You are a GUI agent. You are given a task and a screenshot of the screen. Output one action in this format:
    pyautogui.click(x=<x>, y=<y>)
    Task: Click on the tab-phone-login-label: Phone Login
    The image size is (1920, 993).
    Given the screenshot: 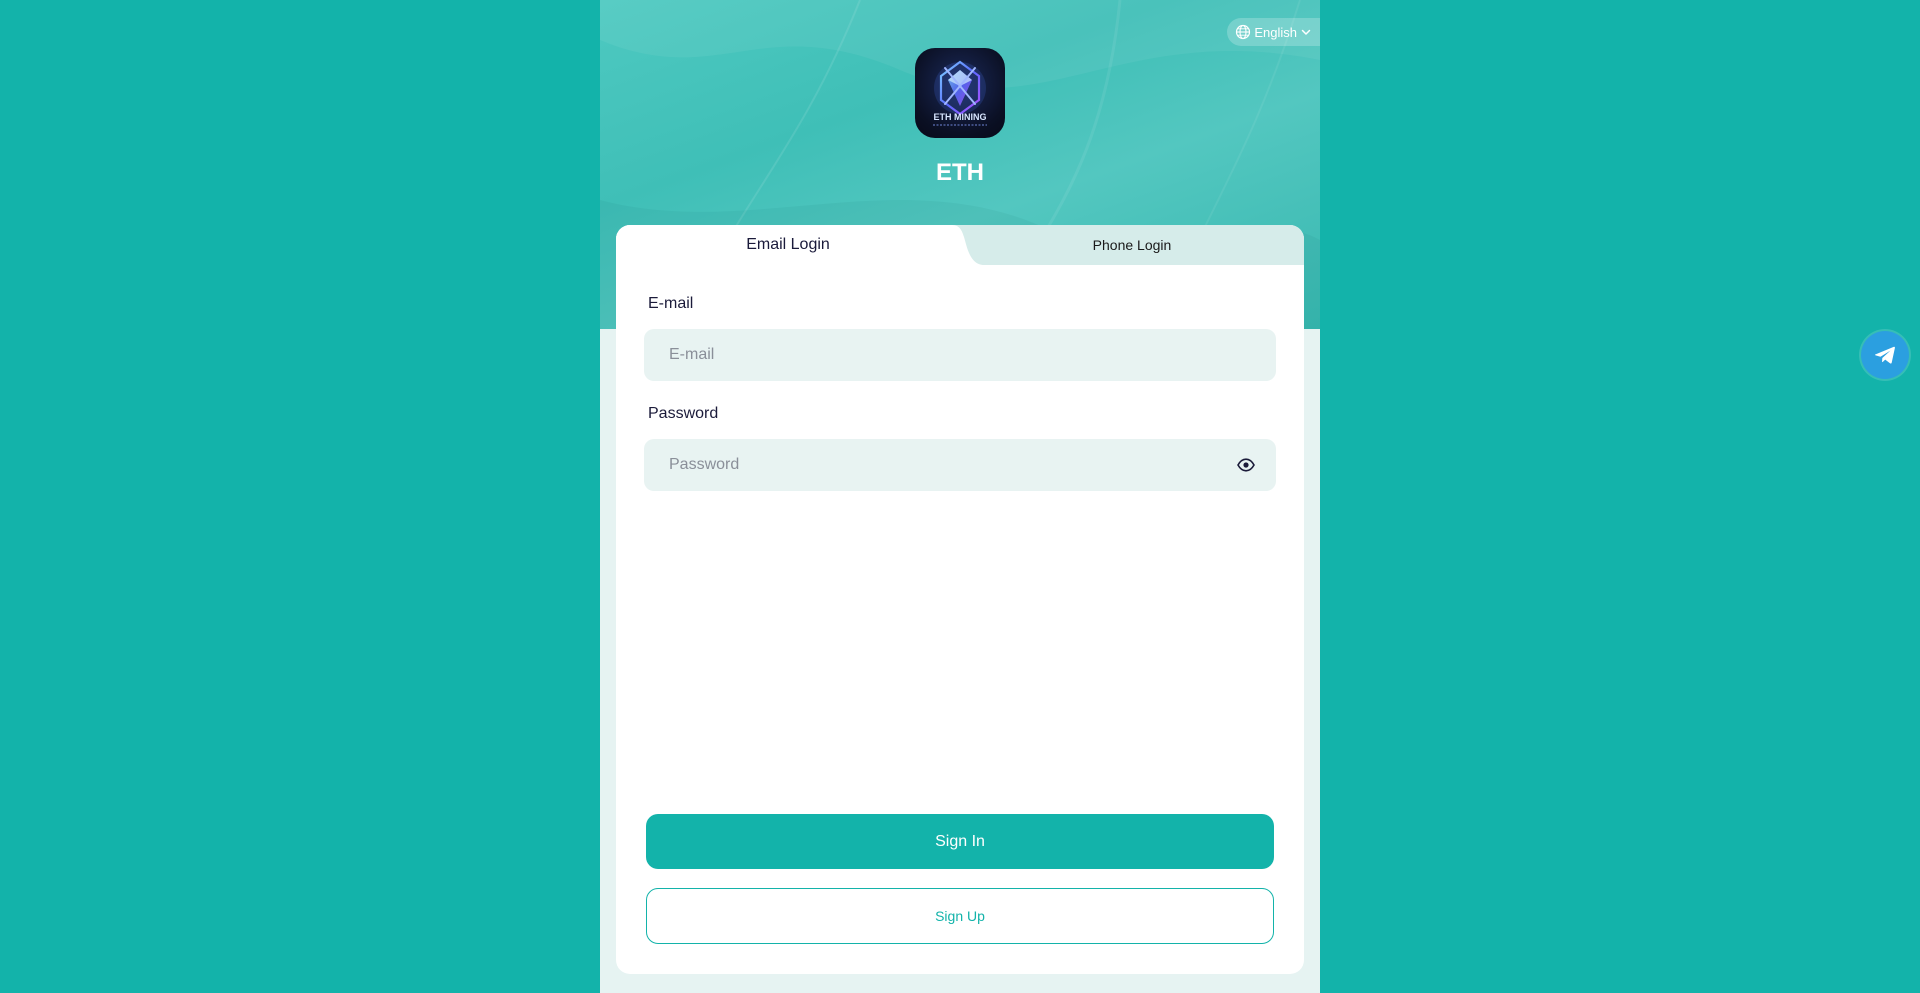 What is the action you would take?
    pyautogui.click(x=1132, y=245)
    